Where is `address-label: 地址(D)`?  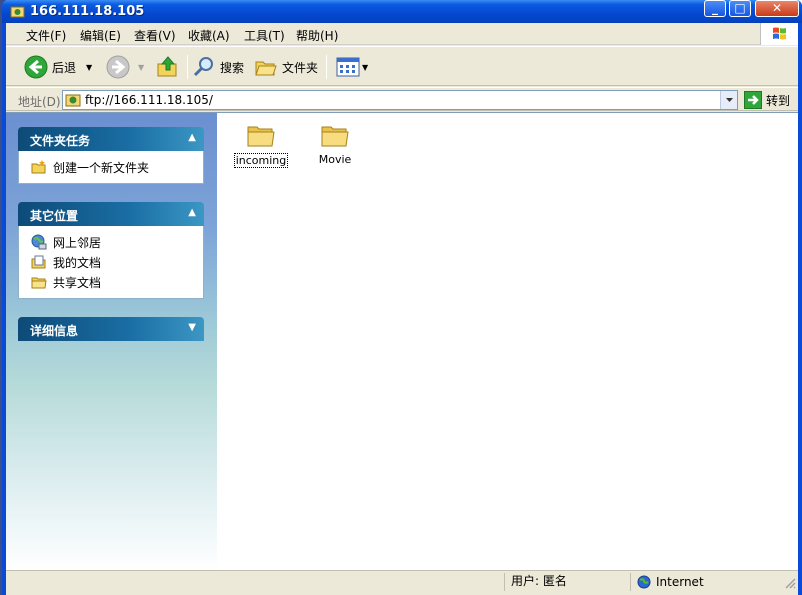
address-label: 地址(D) is located at coordinates (39, 102).